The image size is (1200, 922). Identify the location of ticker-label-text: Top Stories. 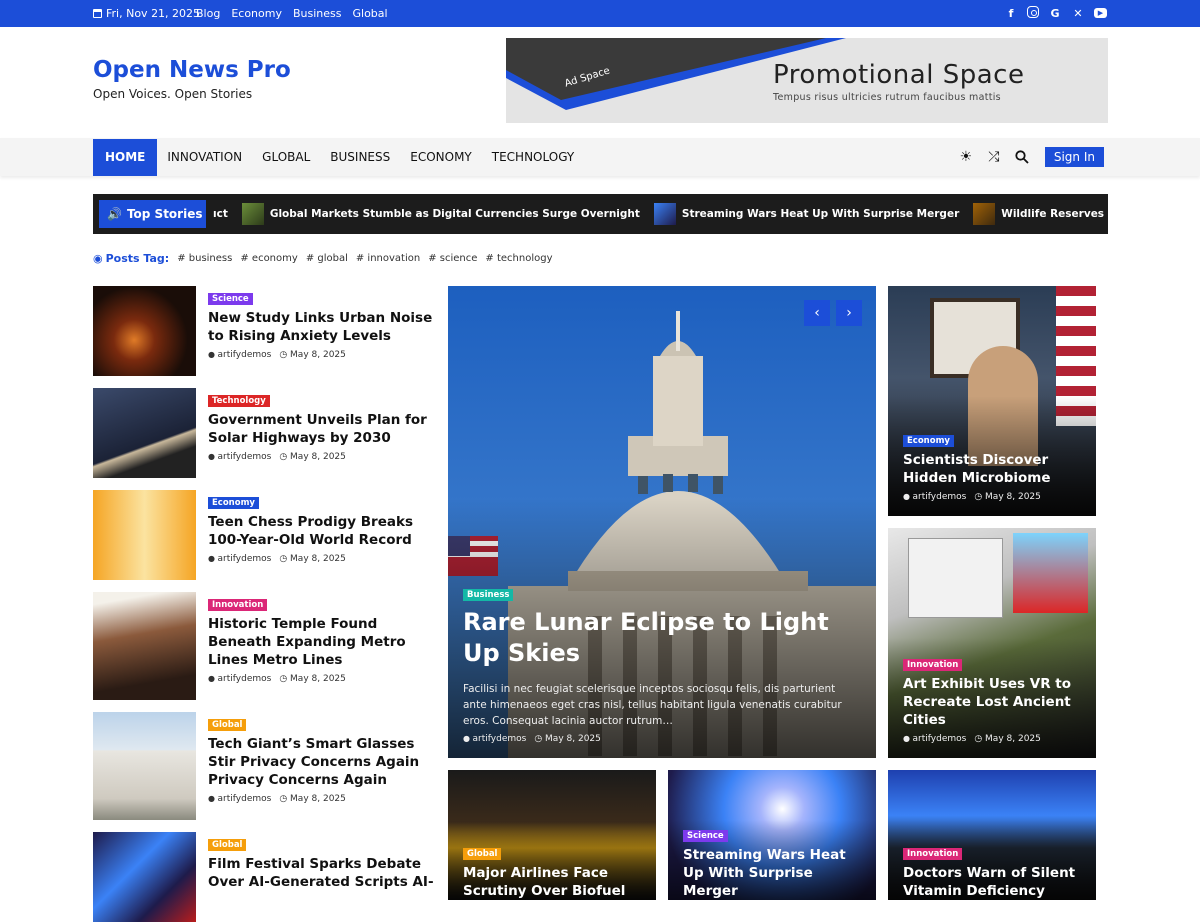
(164, 214).